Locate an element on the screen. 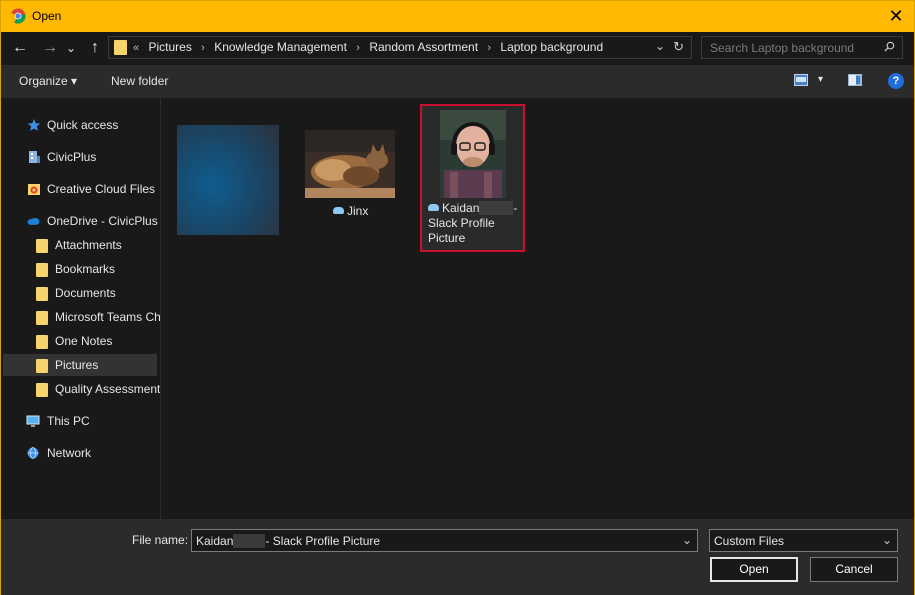  address-dropdown-icon: ⌄ is located at coordinates (660, 46).